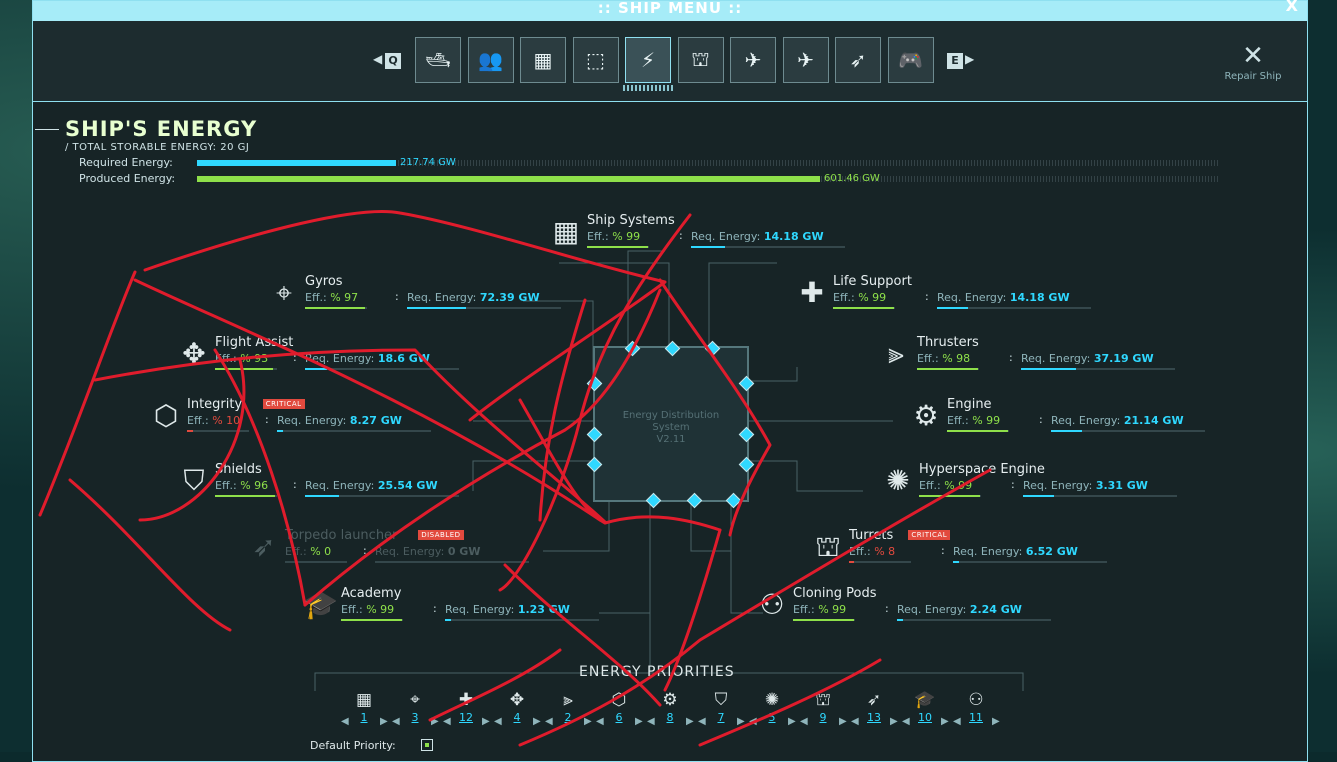 The width and height of the screenshot is (1337, 762). Describe the element at coordinates (415, 718) in the screenshot. I see `priority-number: 3` at that location.